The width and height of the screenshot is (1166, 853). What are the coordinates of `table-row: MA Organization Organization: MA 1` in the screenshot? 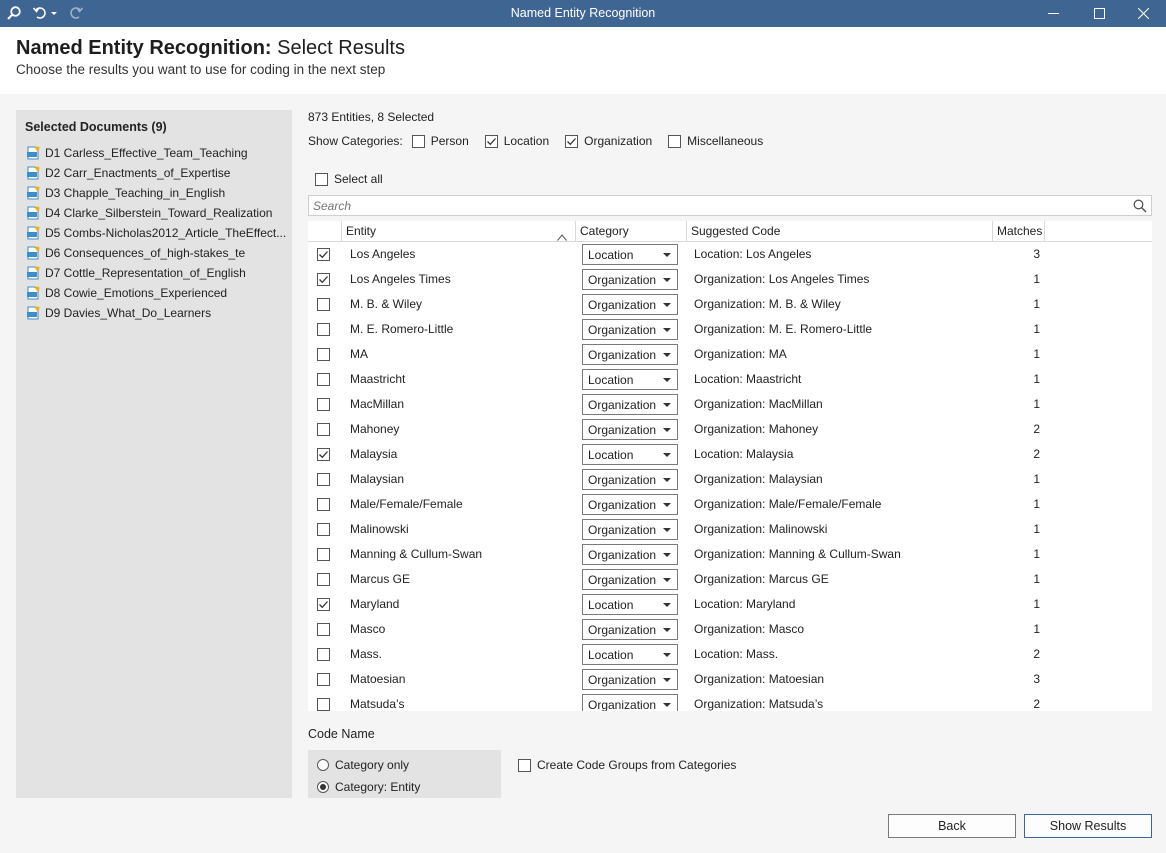 It's located at (730, 354).